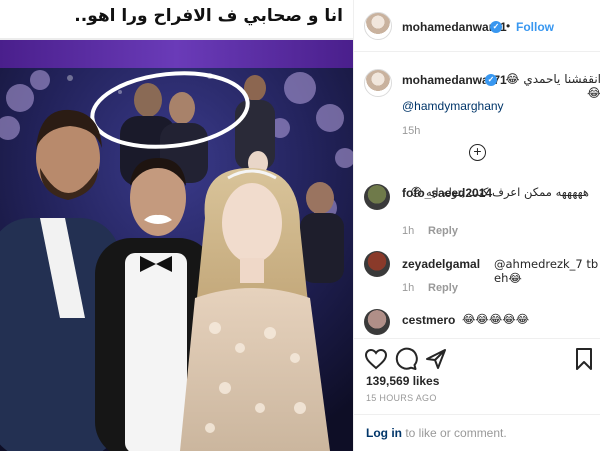 The height and width of the screenshot is (451, 600). Describe the element at coordinates (378, 26) in the screenshot. I see `author-avatar` at that location.